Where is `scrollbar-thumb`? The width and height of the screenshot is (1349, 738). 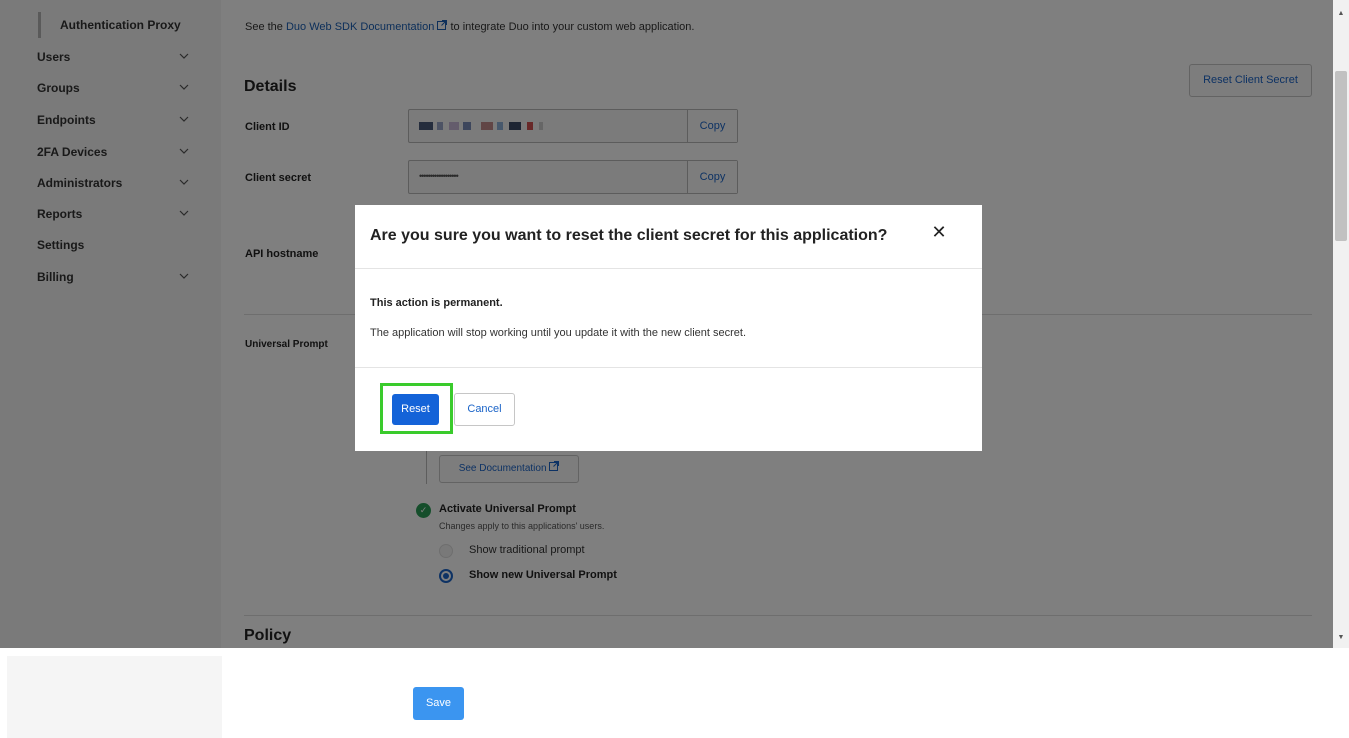
scrollbar-thumb is located at coordinates (1341, 156).